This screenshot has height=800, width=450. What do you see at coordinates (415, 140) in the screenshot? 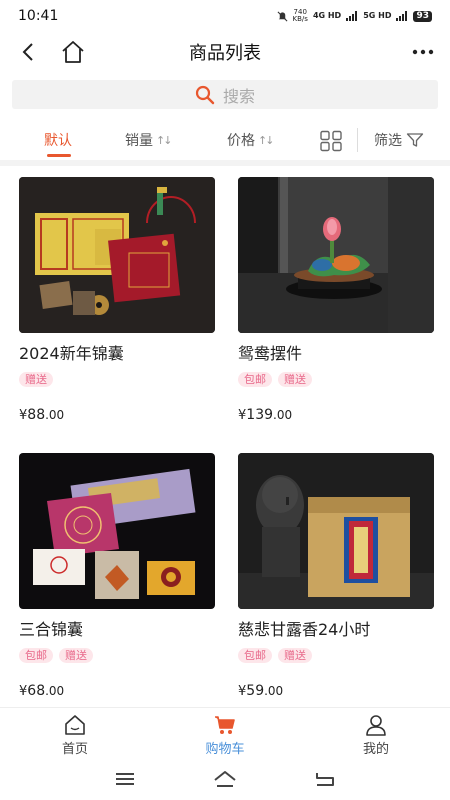
I see `filter-icon` at bounding box center [415, 140].